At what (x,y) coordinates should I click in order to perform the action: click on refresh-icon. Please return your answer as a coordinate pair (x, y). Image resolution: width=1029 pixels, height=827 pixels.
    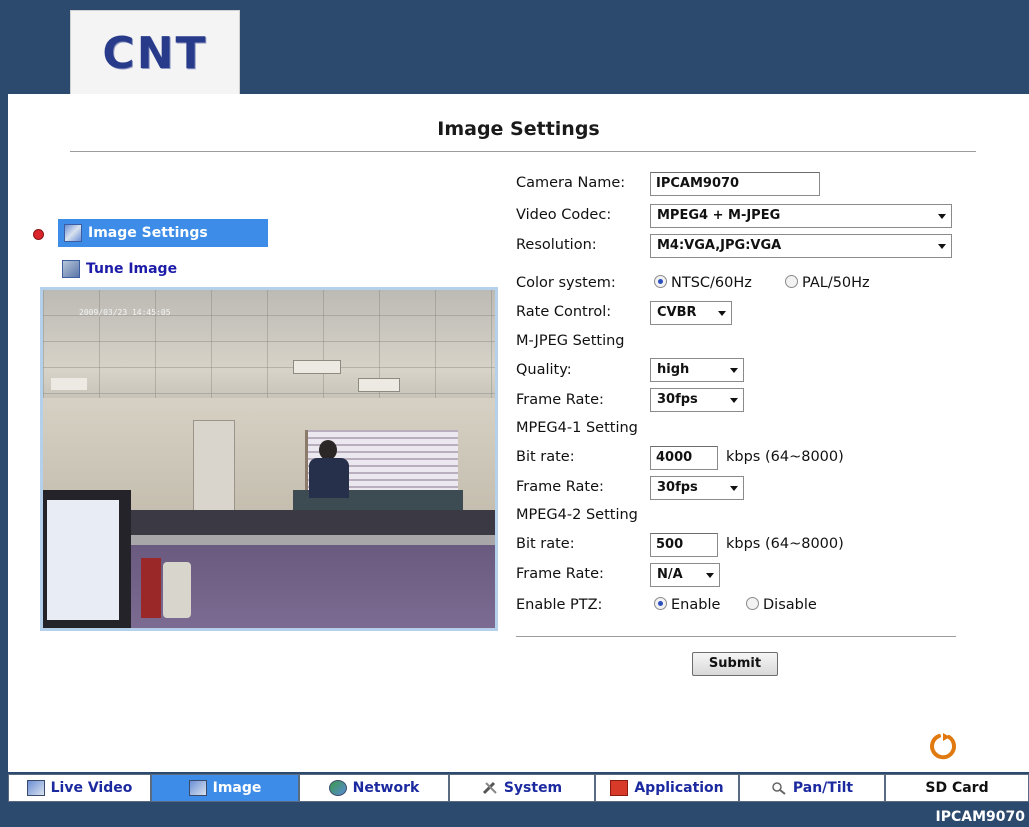
    Looking at the image, I should click on (943, 746).